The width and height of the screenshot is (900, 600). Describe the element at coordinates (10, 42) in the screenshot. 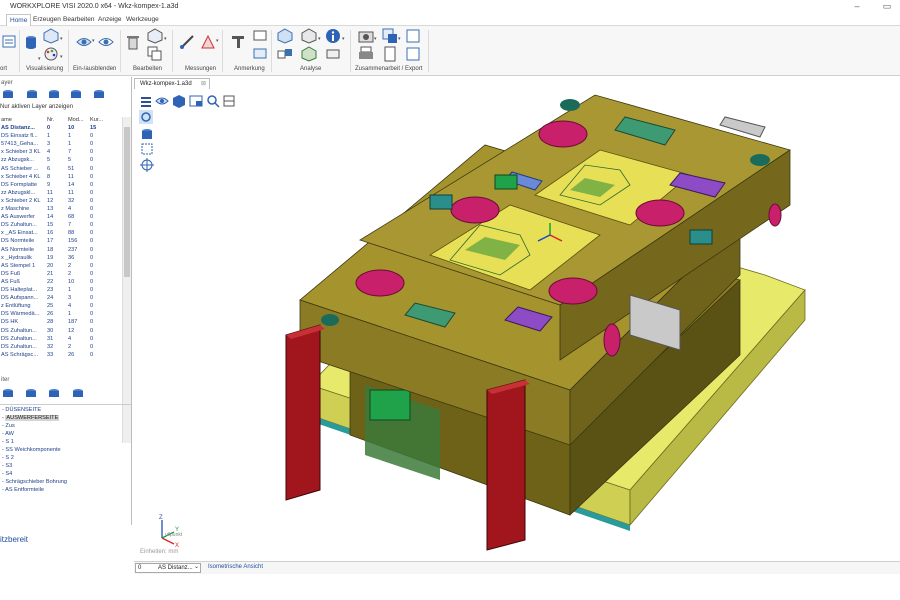

I see `import-icon` at that location.